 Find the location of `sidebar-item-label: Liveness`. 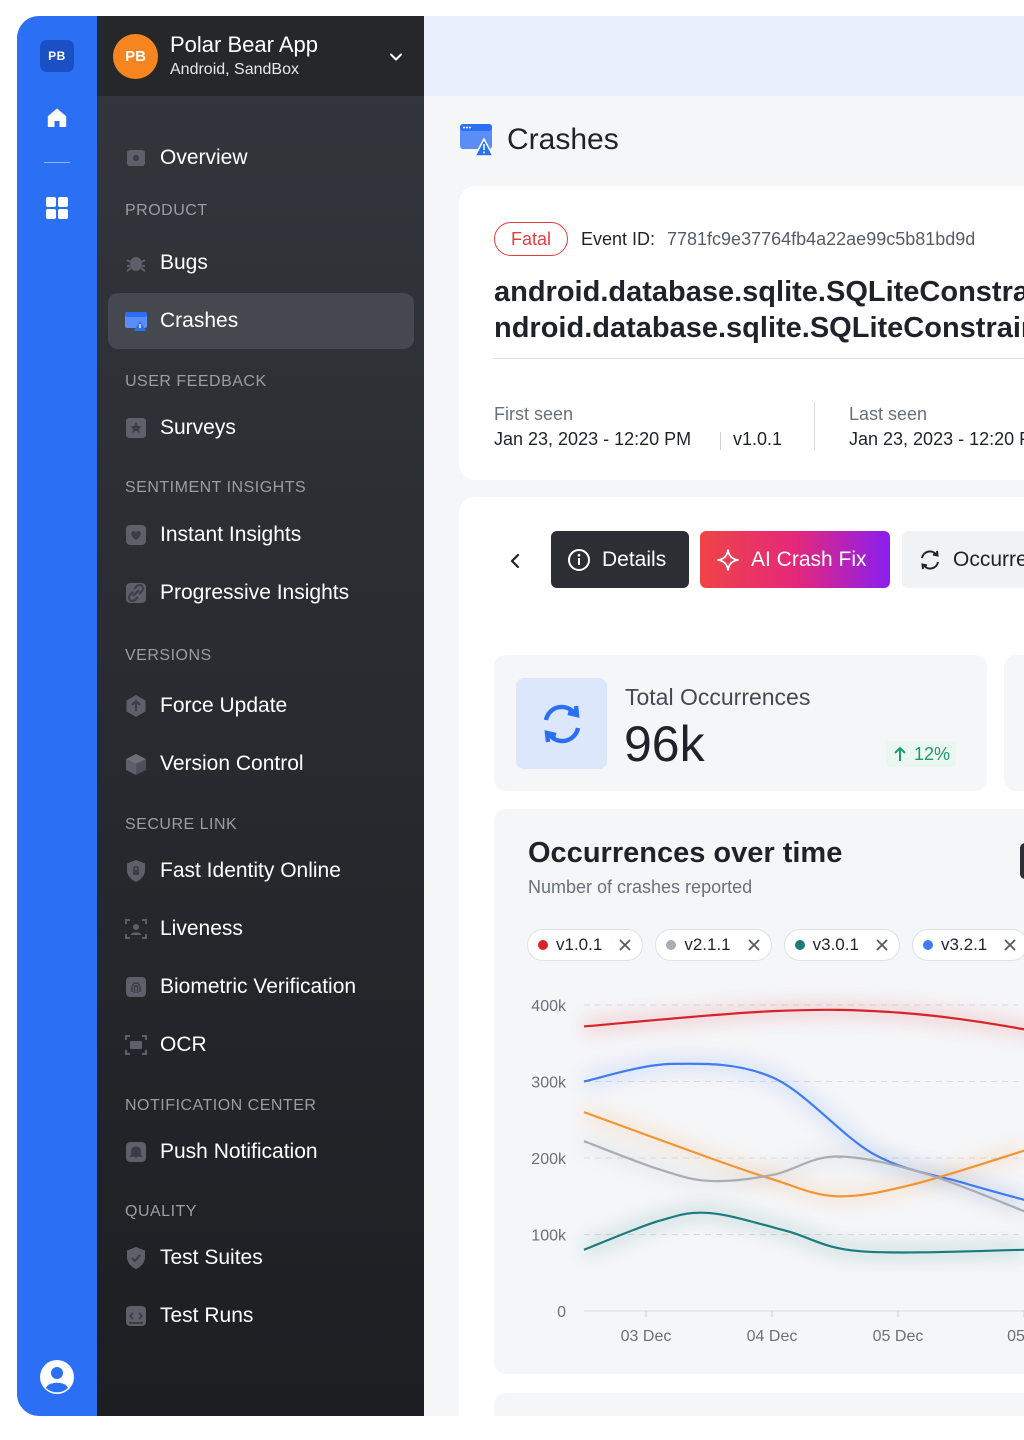

sidebar-item-label: Liveness is located at coordinates (201, 928).